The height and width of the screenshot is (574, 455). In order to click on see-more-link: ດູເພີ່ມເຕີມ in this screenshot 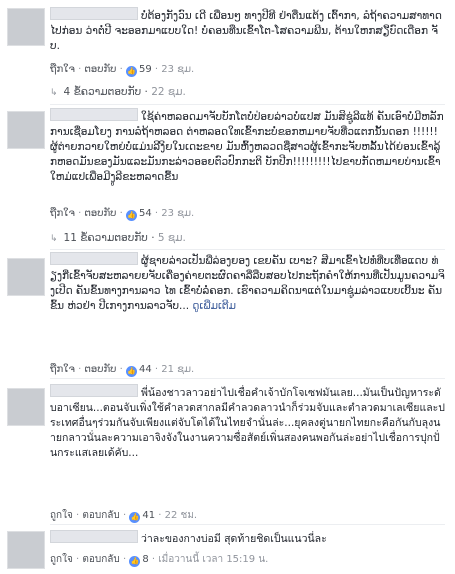, I will do `click(214, 306)`.